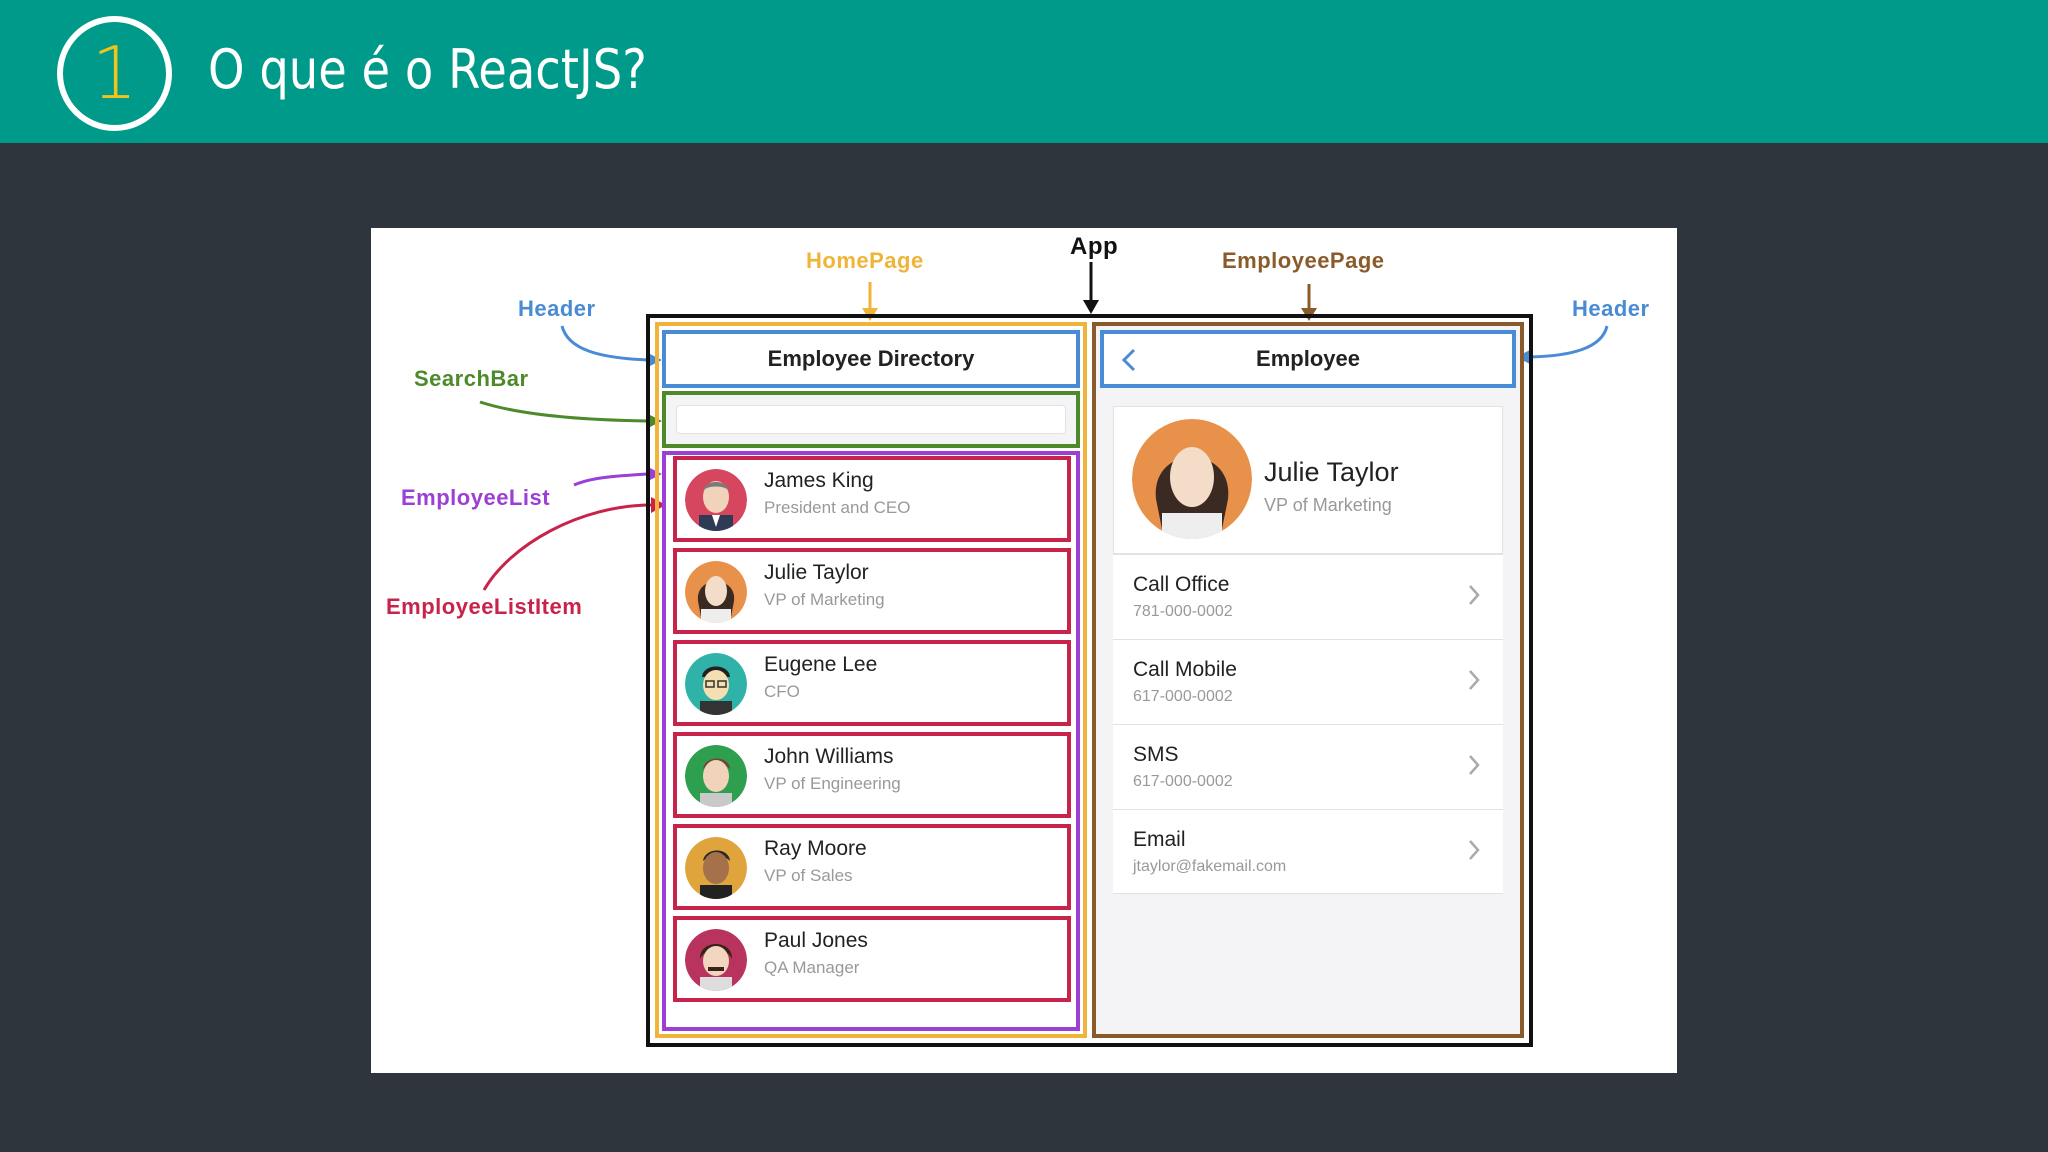 Image resolution: width=2048 pixels, height=1152 pixels. I want to click on employee-list-item: Julie Taylor VP of Marketing, so click(872, 591).